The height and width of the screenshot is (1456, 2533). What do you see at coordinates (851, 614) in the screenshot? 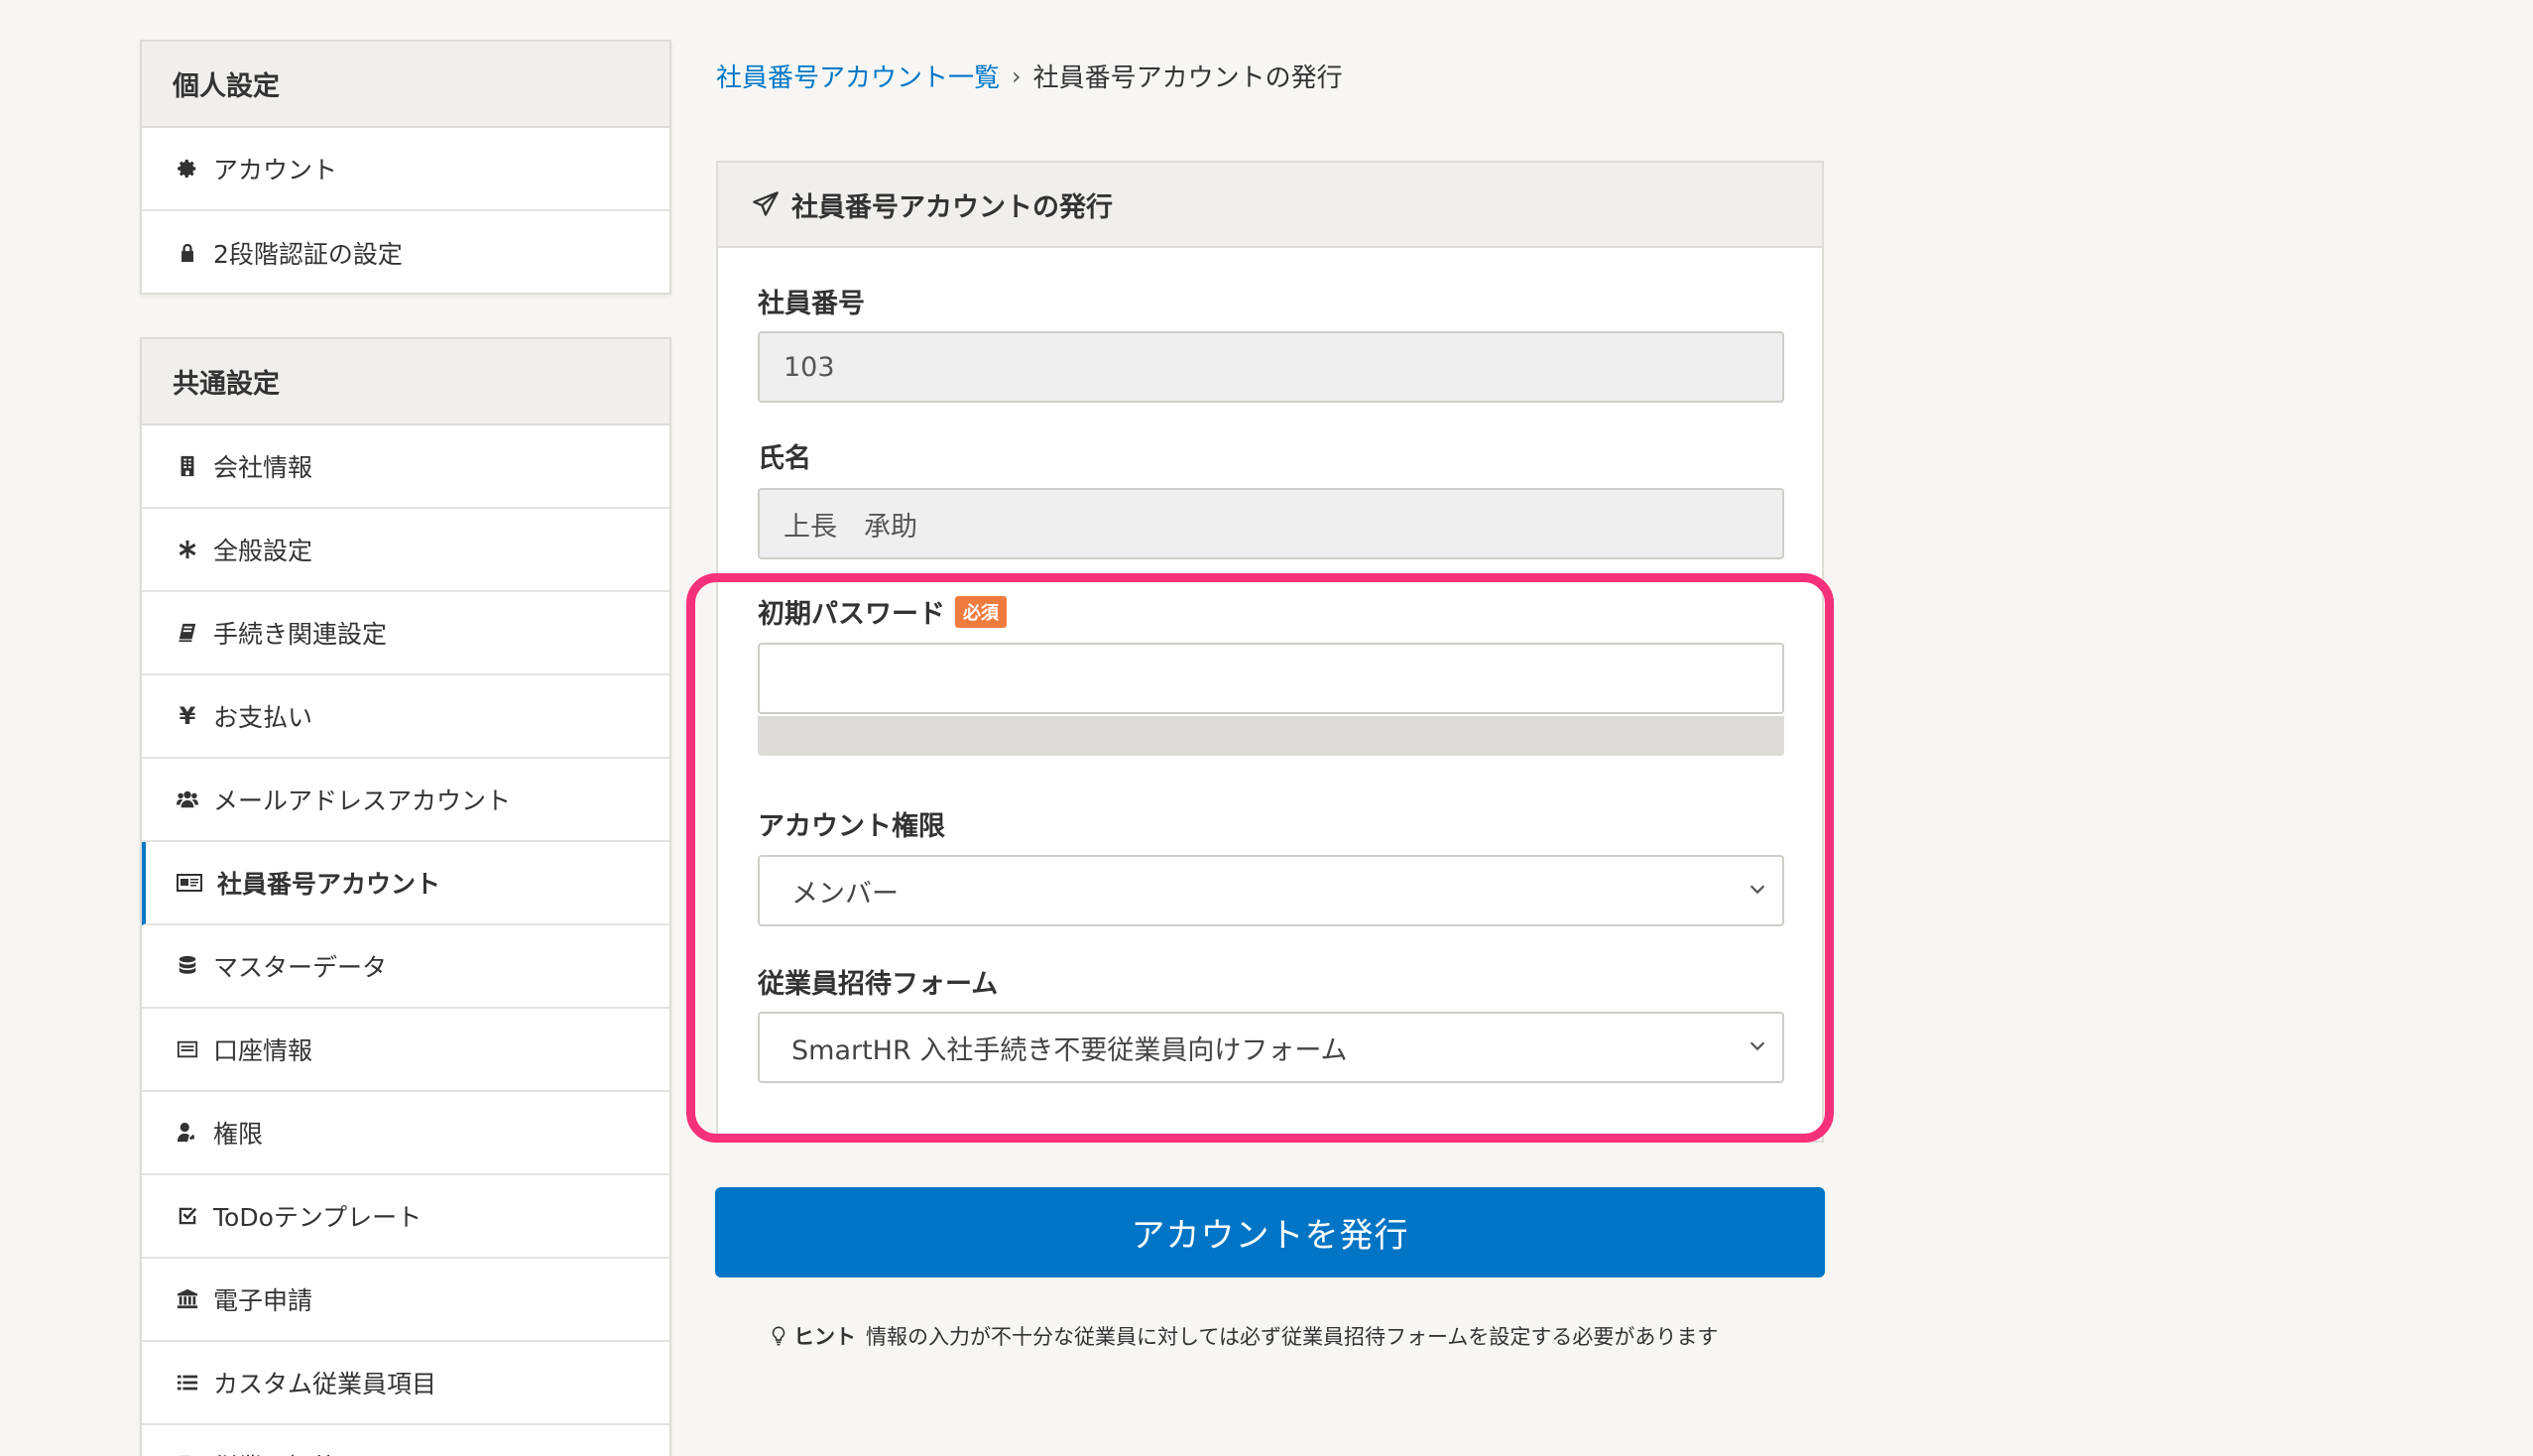
I see `initial-password-label-text: 初期パスワード` at bounding box center [851, 614].